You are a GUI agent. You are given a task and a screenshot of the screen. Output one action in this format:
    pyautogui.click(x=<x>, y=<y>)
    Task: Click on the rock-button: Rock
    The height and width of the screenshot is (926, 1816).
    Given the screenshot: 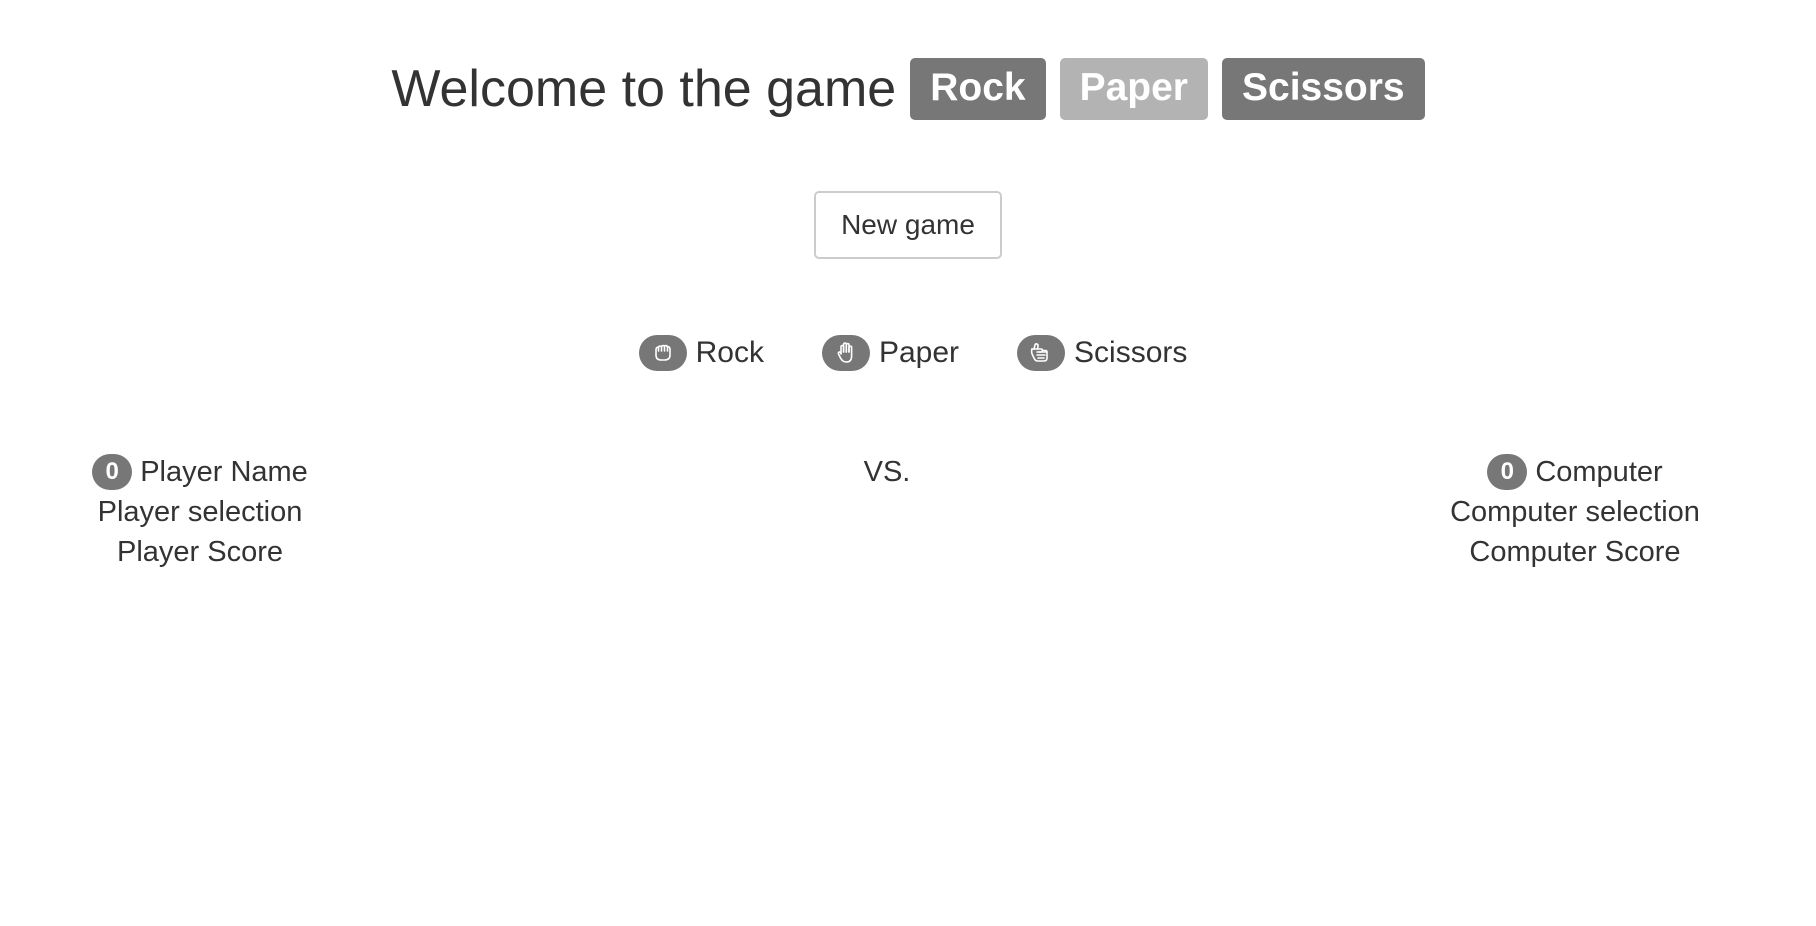 What is the action you would take?
    pyautogui.click(x=701, y=353)
    